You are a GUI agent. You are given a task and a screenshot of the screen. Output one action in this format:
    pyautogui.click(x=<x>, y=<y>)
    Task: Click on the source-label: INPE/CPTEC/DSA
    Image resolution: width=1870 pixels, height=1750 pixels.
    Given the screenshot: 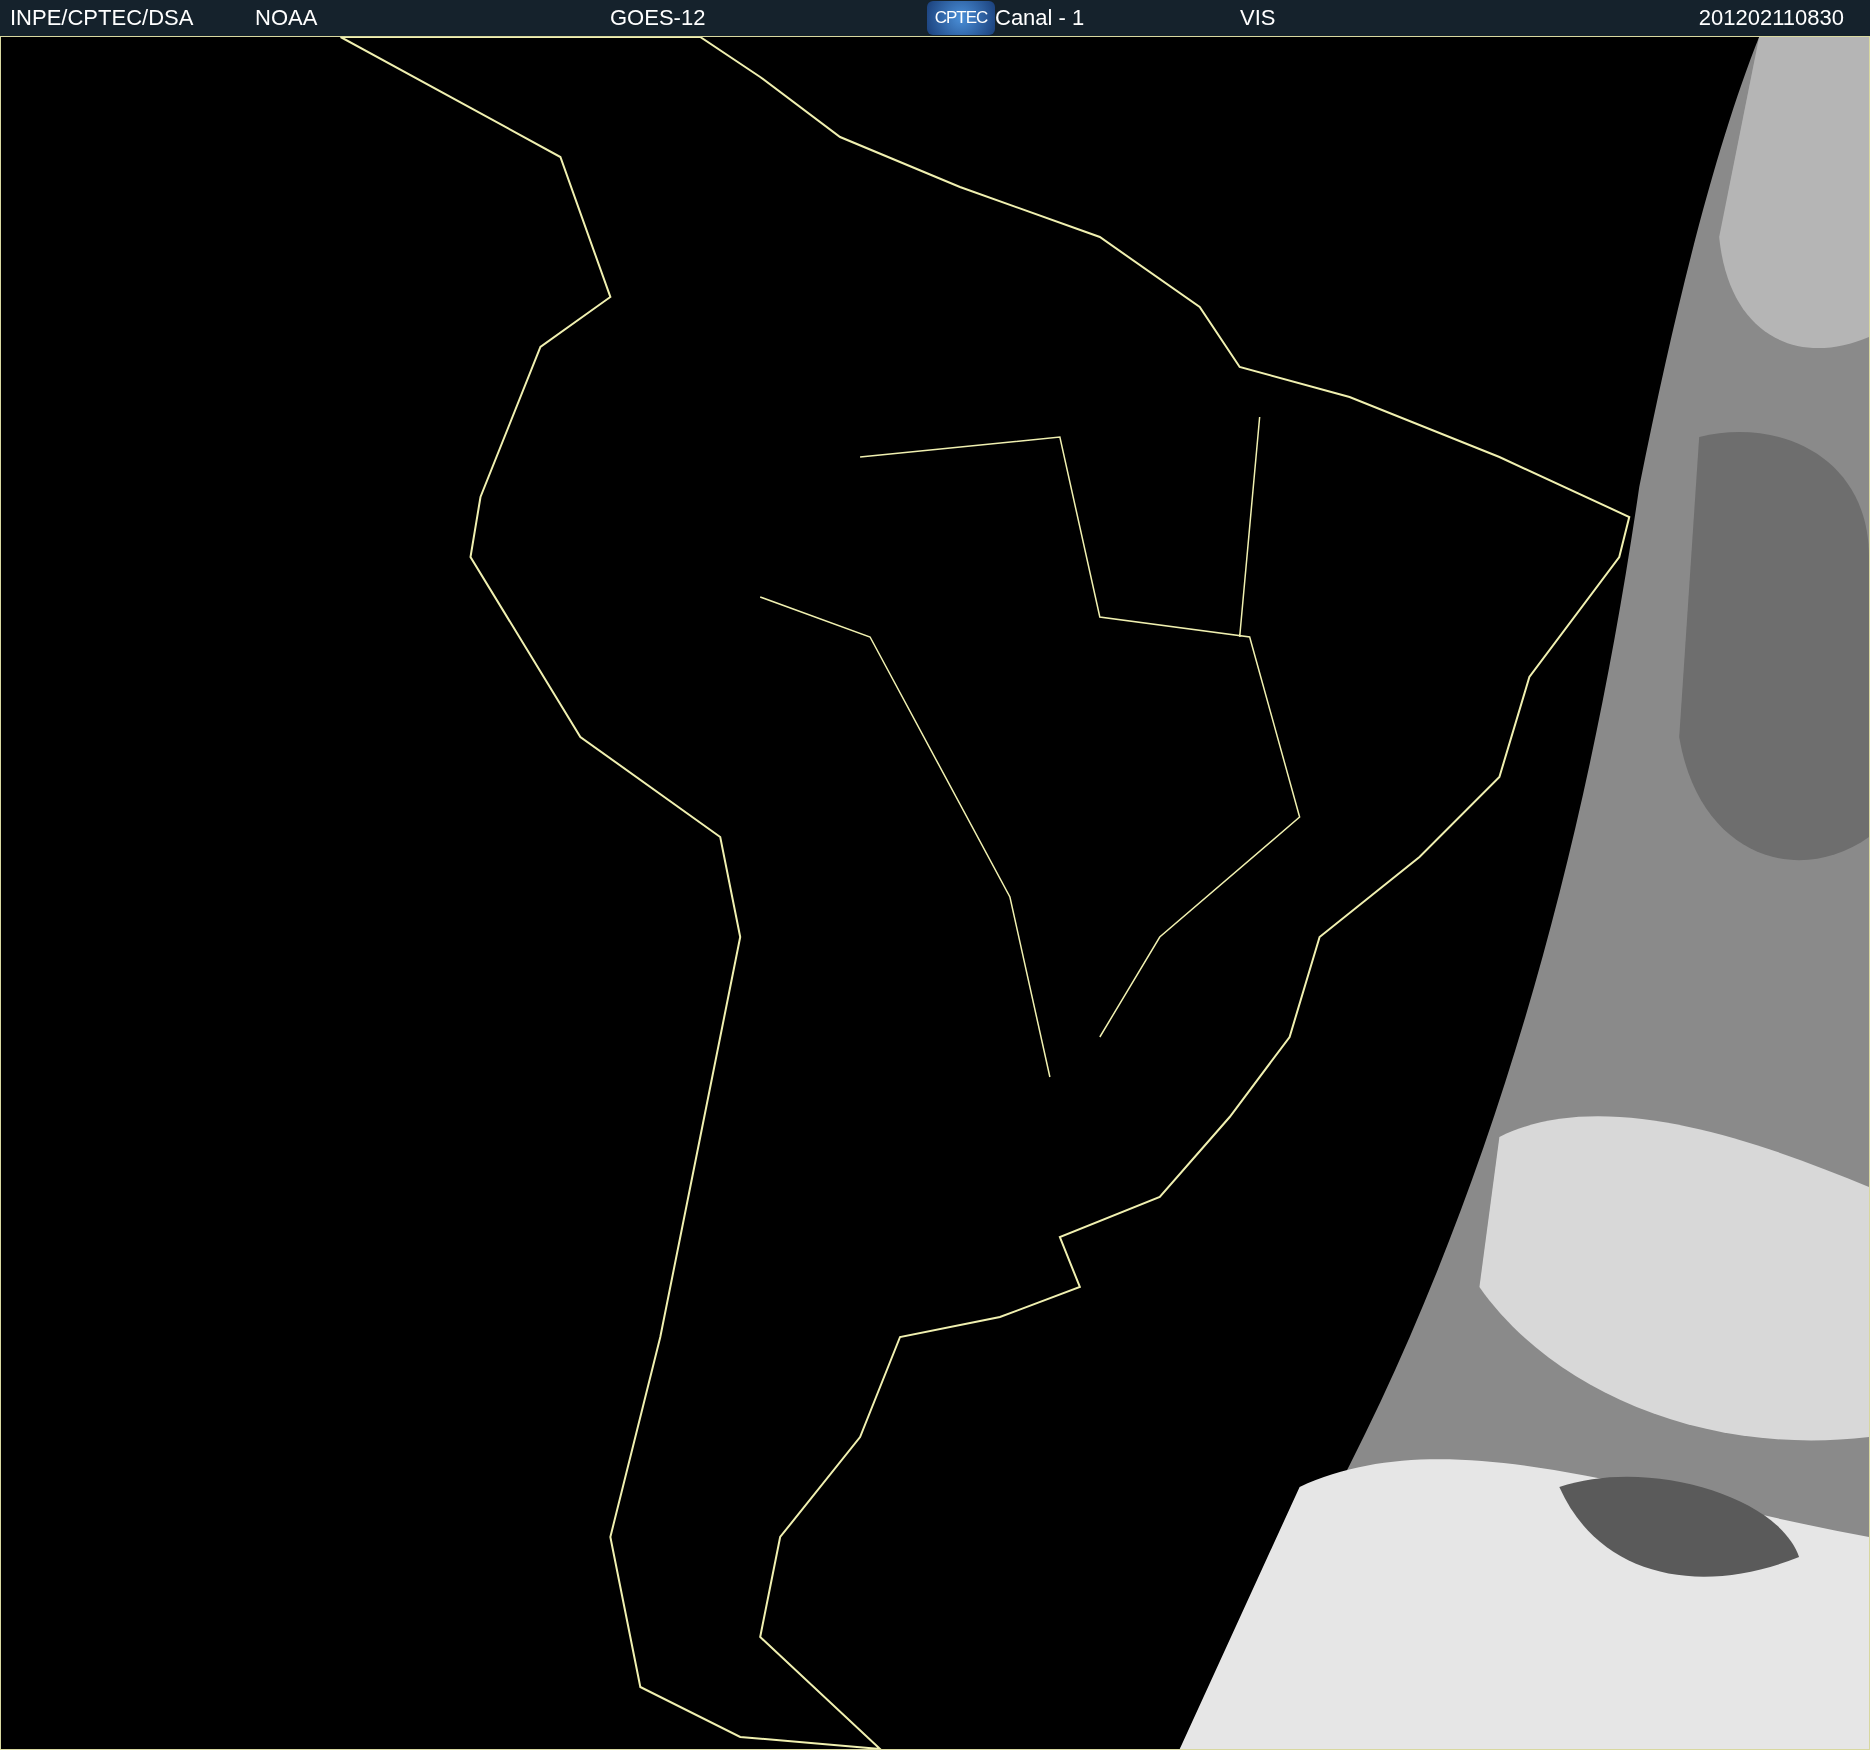 What is the action you would take?
    pyautogui.click(x=102, y=18)
    